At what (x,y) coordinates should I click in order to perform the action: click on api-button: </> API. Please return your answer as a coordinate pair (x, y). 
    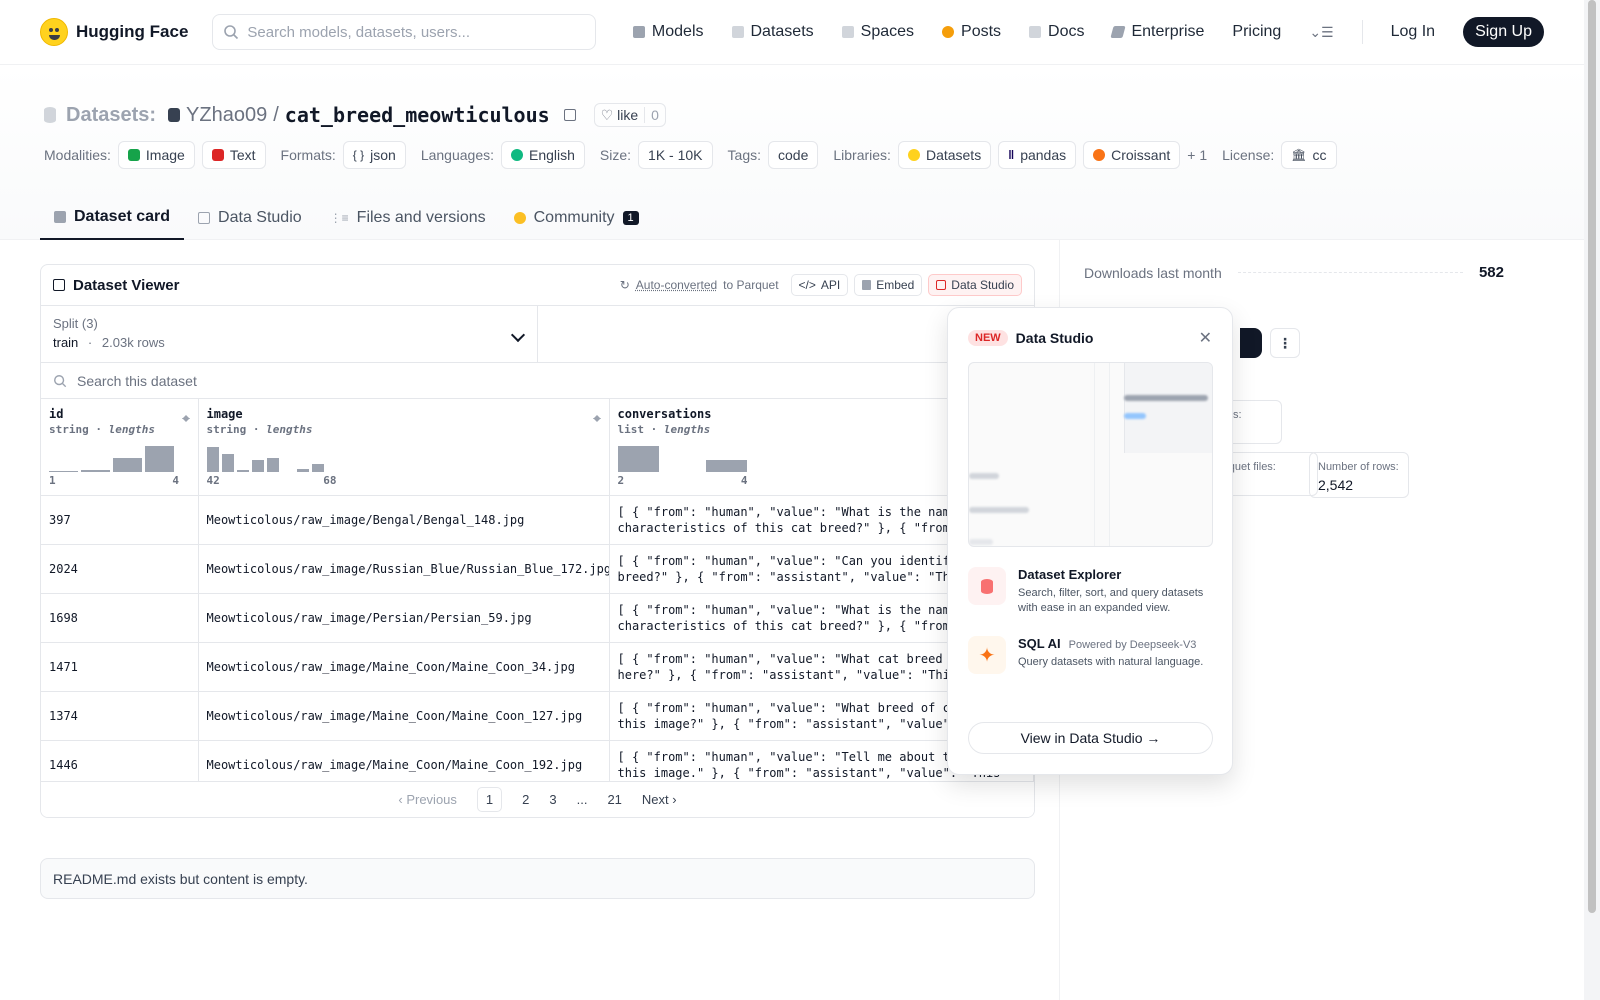
    Looking at the image, I should click on (819, 285).